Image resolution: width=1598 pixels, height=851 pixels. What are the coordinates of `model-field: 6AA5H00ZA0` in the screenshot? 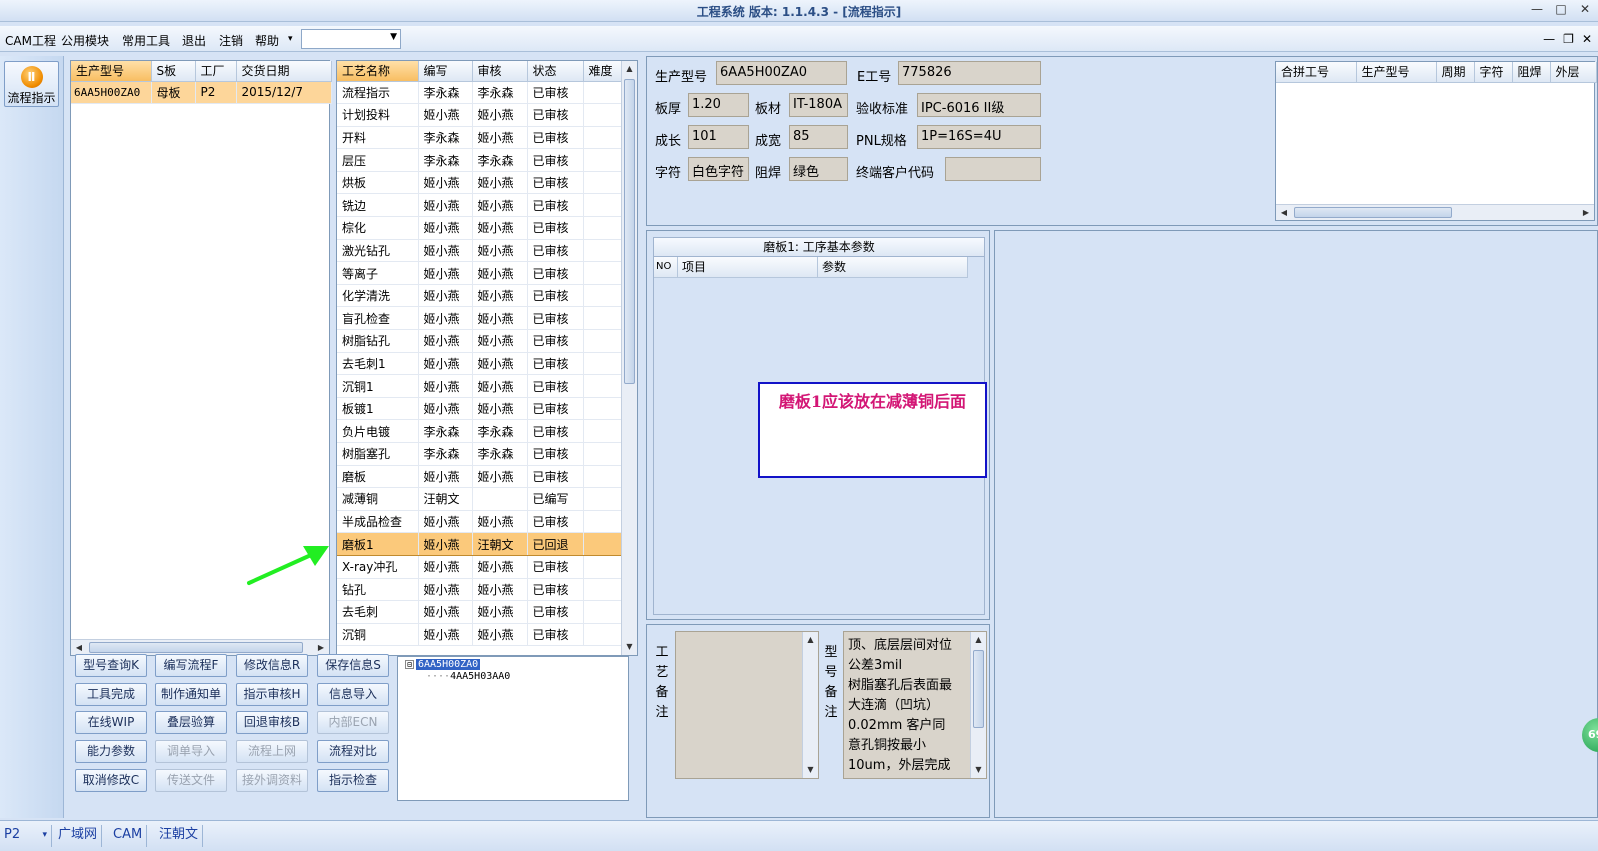 It's located at (781, 73).